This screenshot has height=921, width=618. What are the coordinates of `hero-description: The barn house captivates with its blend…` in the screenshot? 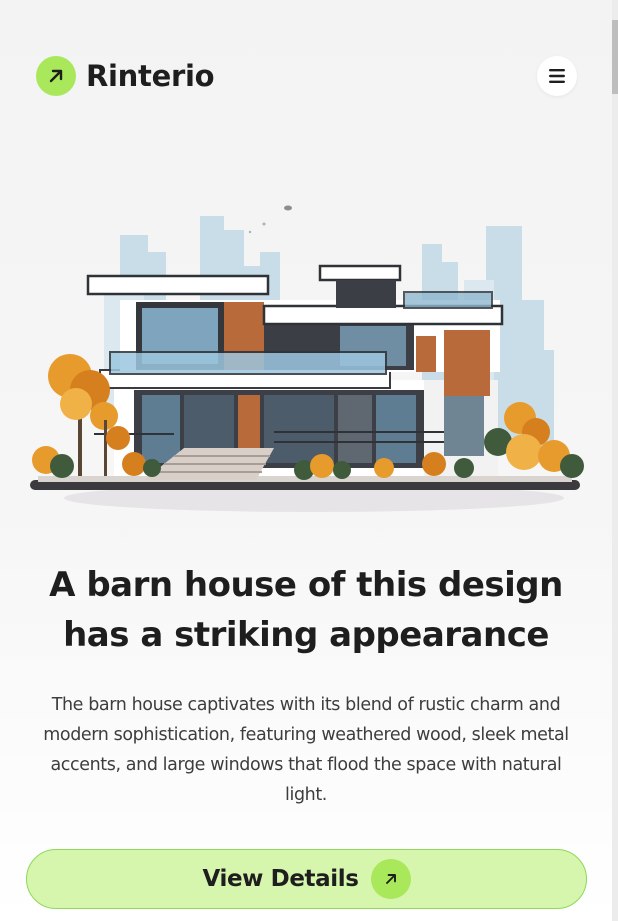 It's located at (306, 750).